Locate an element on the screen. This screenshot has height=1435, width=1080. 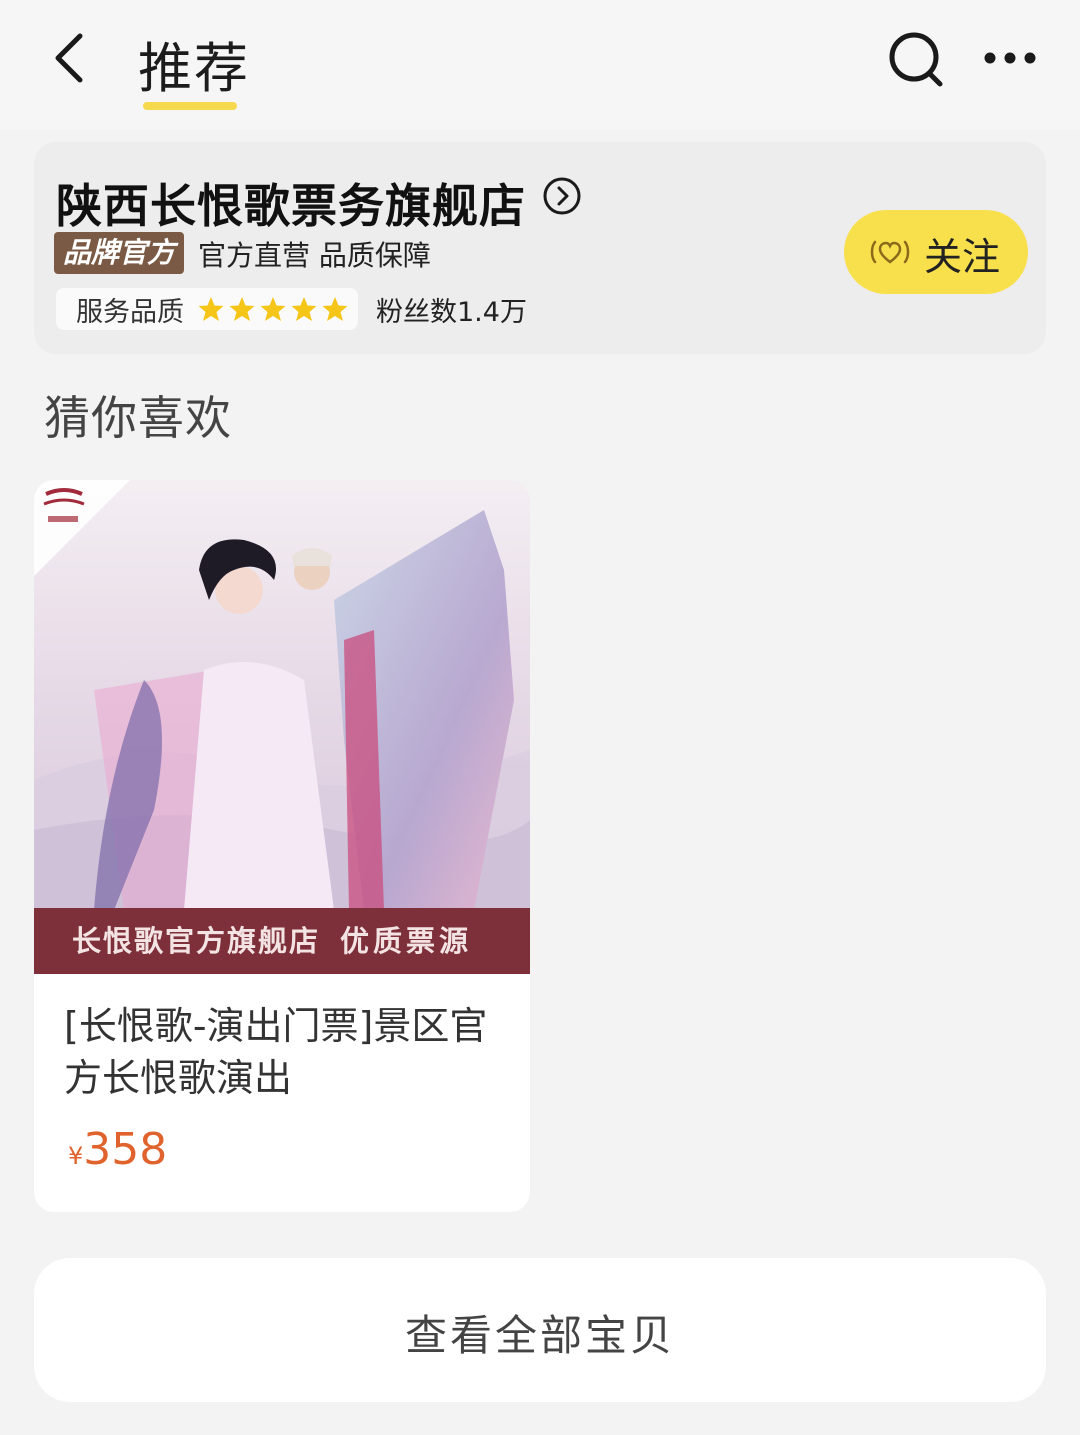
more-button is located at coordinates (1010, 58).